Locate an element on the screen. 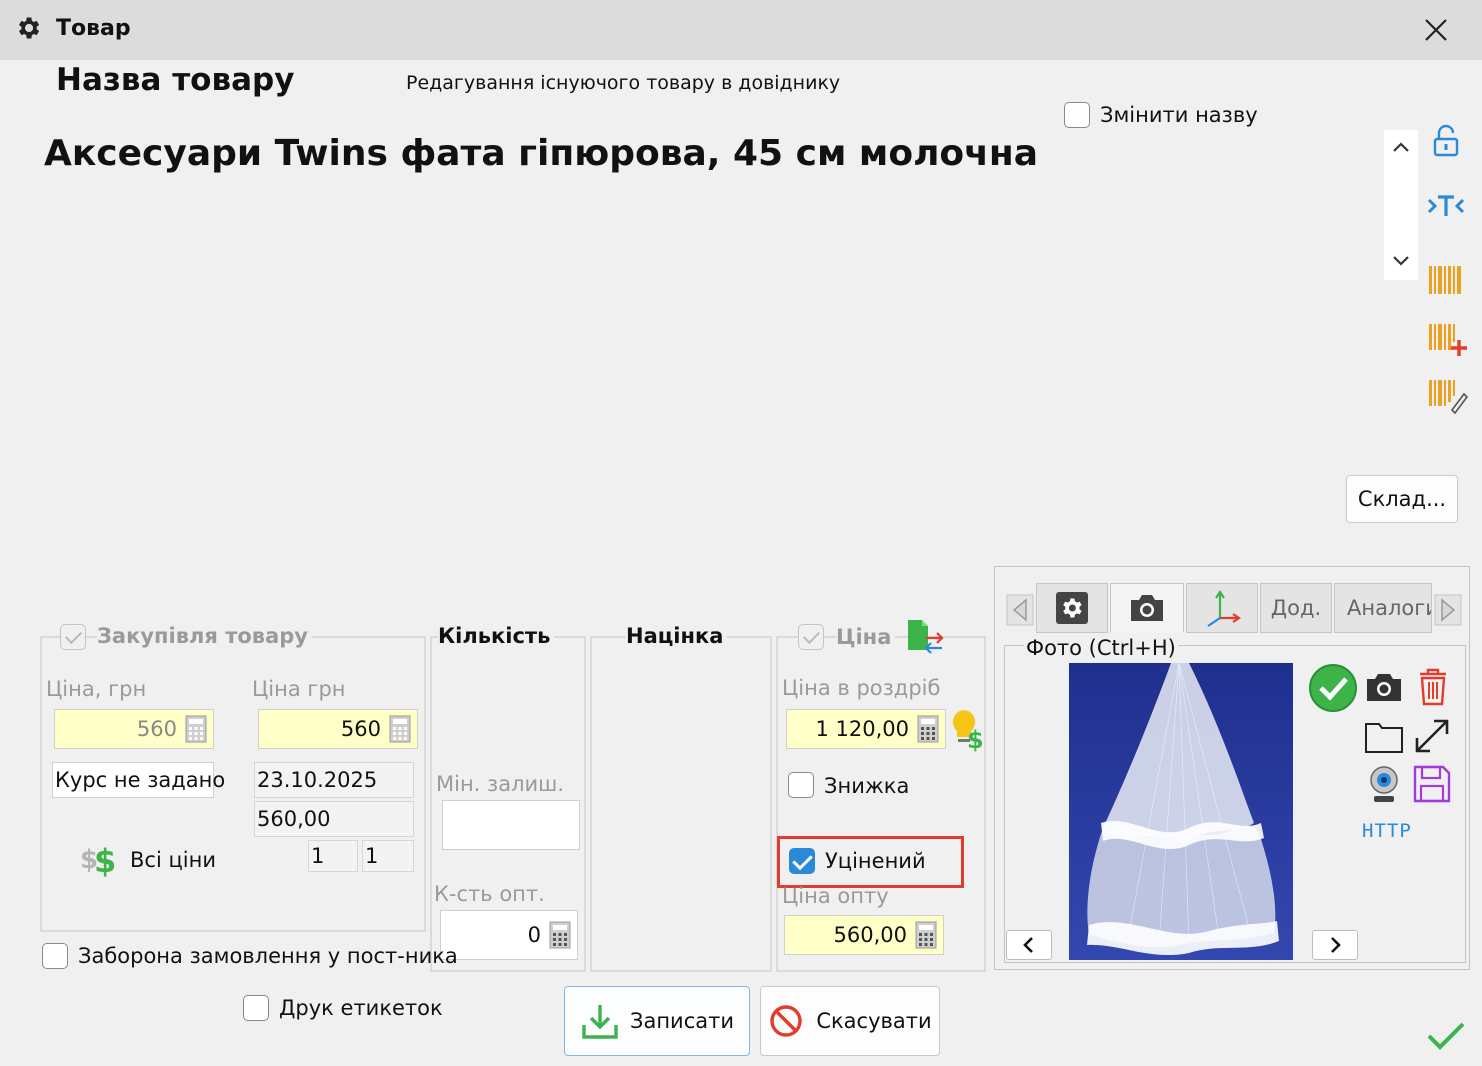 The width and height of the screenshot is (1482, 1066). page-subtitle: Редагування існуючого товару в довіднику is located at coordinates (623, 83).